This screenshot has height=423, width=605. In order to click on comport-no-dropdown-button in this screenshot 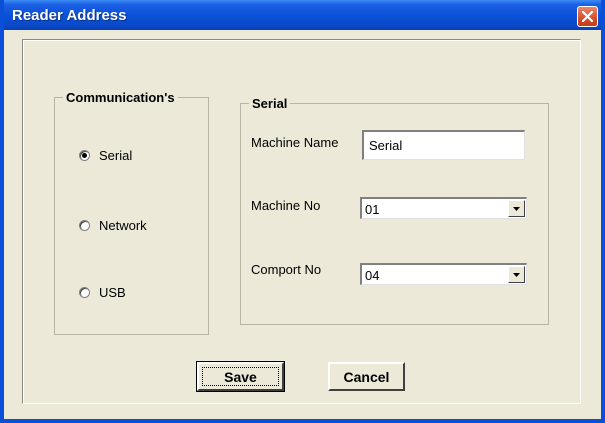, I will do `click(516, 274)`.